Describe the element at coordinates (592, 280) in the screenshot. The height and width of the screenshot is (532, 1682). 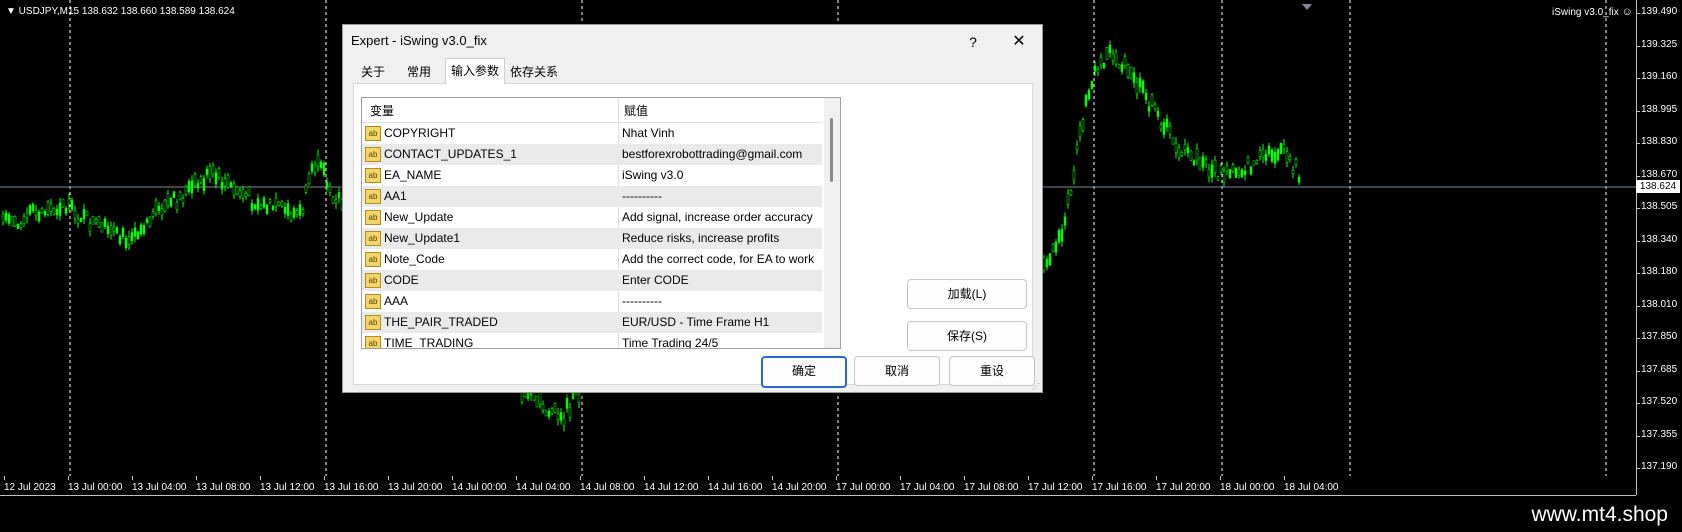
I see `table-row: ab CODE Enter CODE` at that location.